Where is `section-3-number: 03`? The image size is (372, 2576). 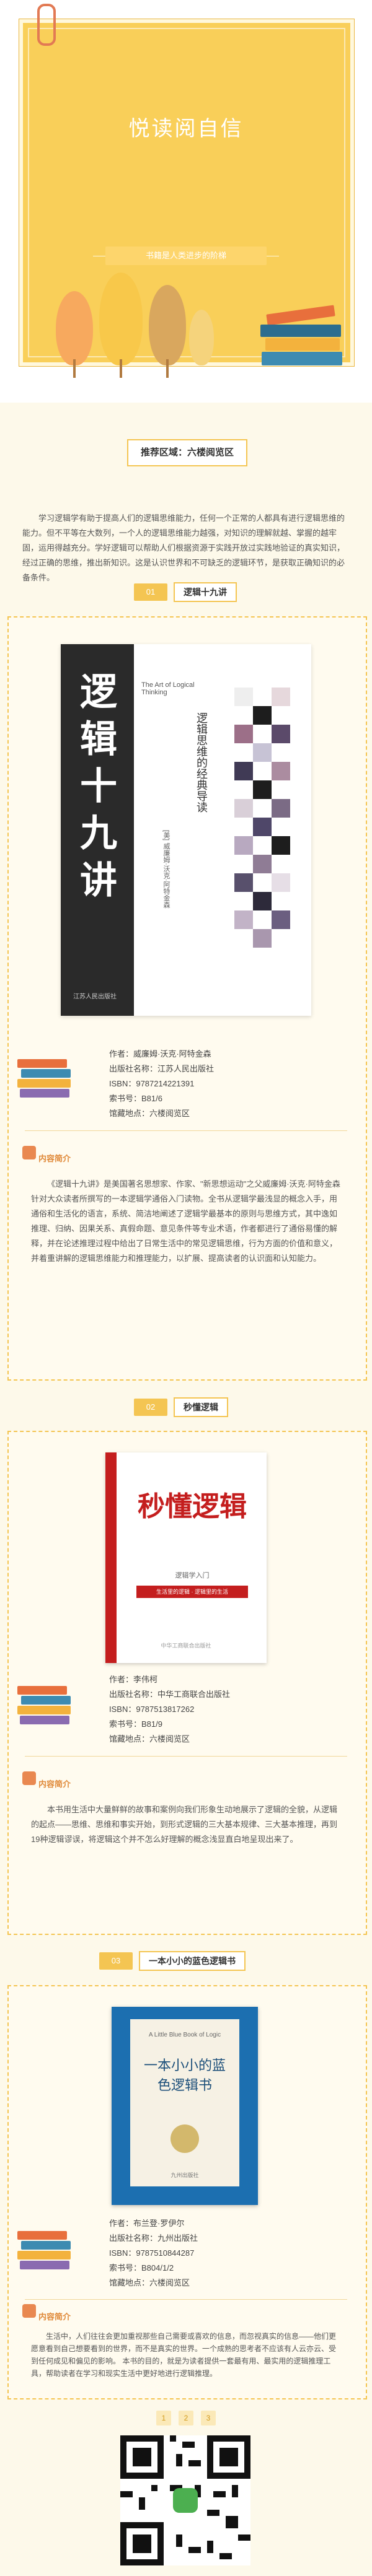
section-3-number: 03 is located at coordinates (116, 1961).